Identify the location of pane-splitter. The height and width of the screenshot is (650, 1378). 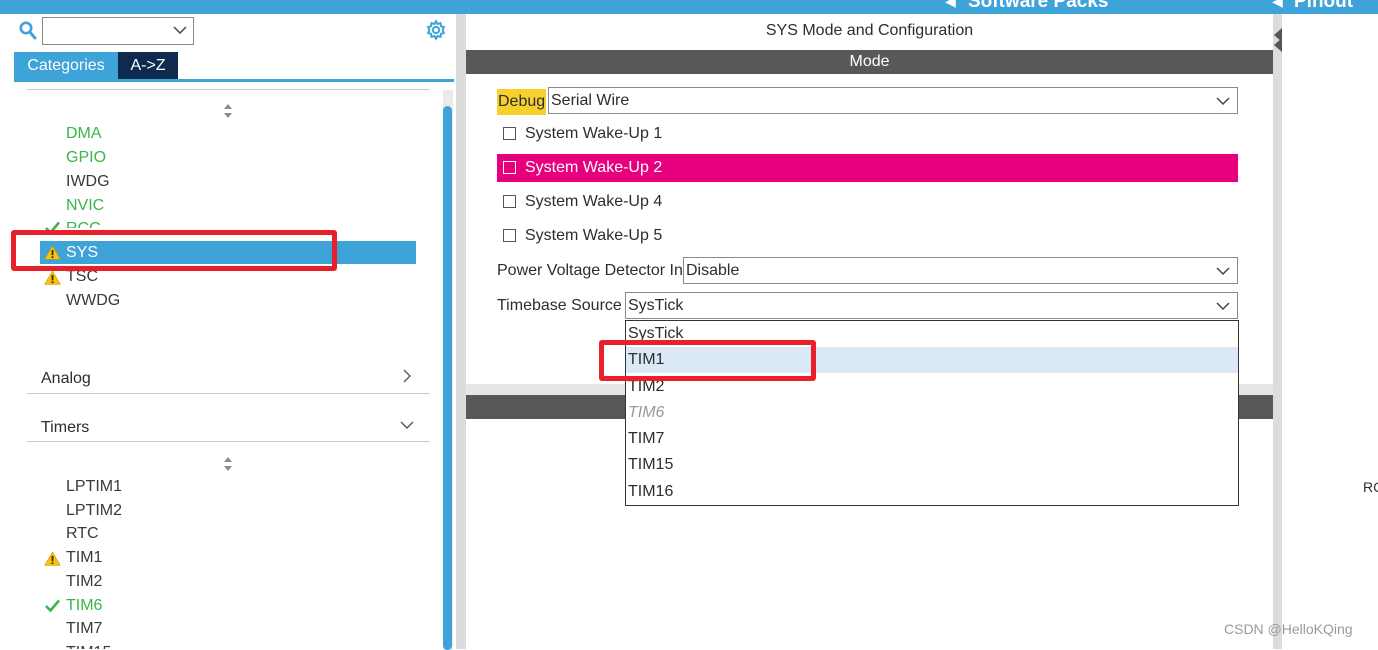
(461, 331).